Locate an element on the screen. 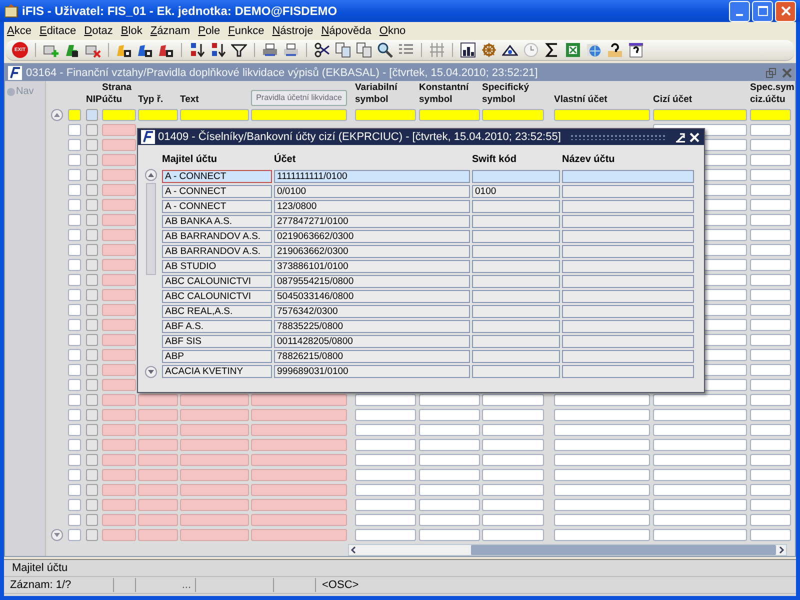 This screenshot has height=600, width=800. table-cell: 219063662/0300 is located at coordinates (372, 251).